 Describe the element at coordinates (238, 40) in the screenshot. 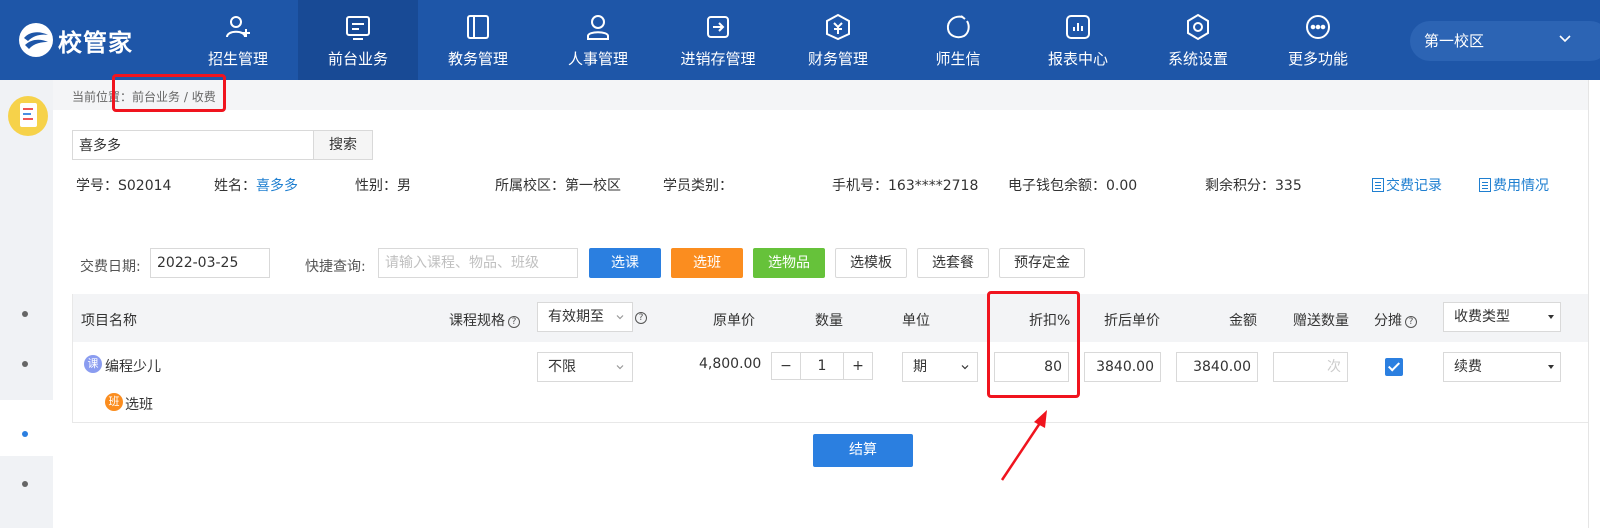

I see `nav-item-enrollment: 招生管理` at that location.